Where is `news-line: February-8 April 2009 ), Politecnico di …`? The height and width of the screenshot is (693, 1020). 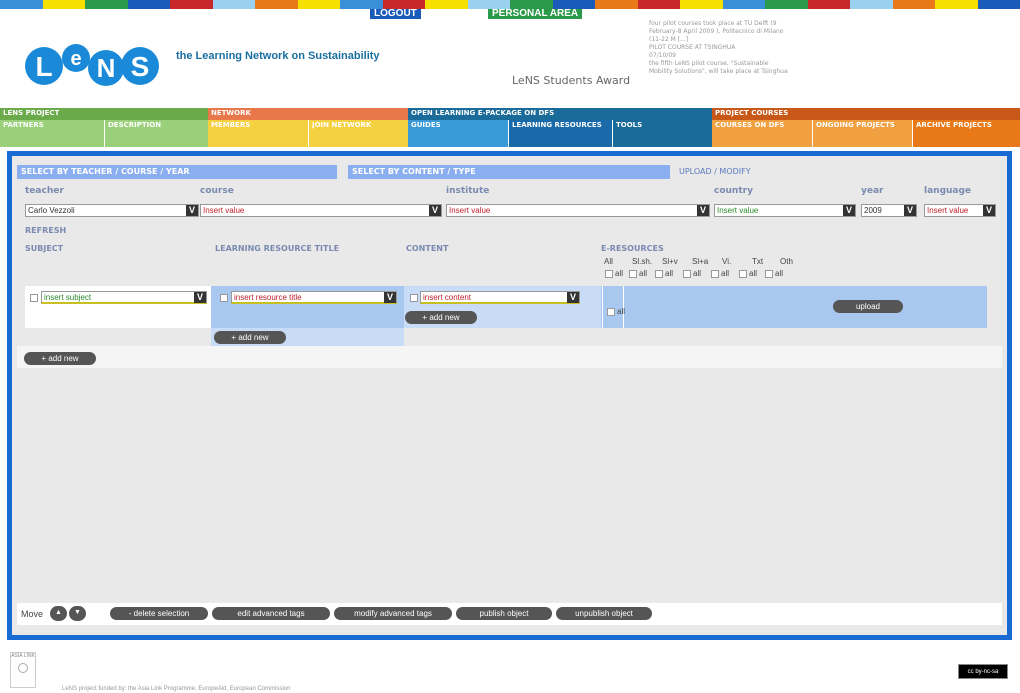
news-line: February-8 April 2009 ), Politecnico di … is located at coordinates (716, 31).